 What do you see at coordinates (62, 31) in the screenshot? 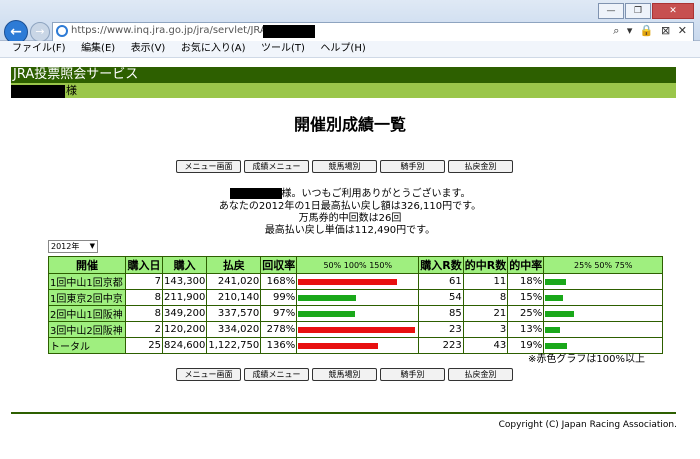
I see `ie-icon` at bounding box center [62, 31].